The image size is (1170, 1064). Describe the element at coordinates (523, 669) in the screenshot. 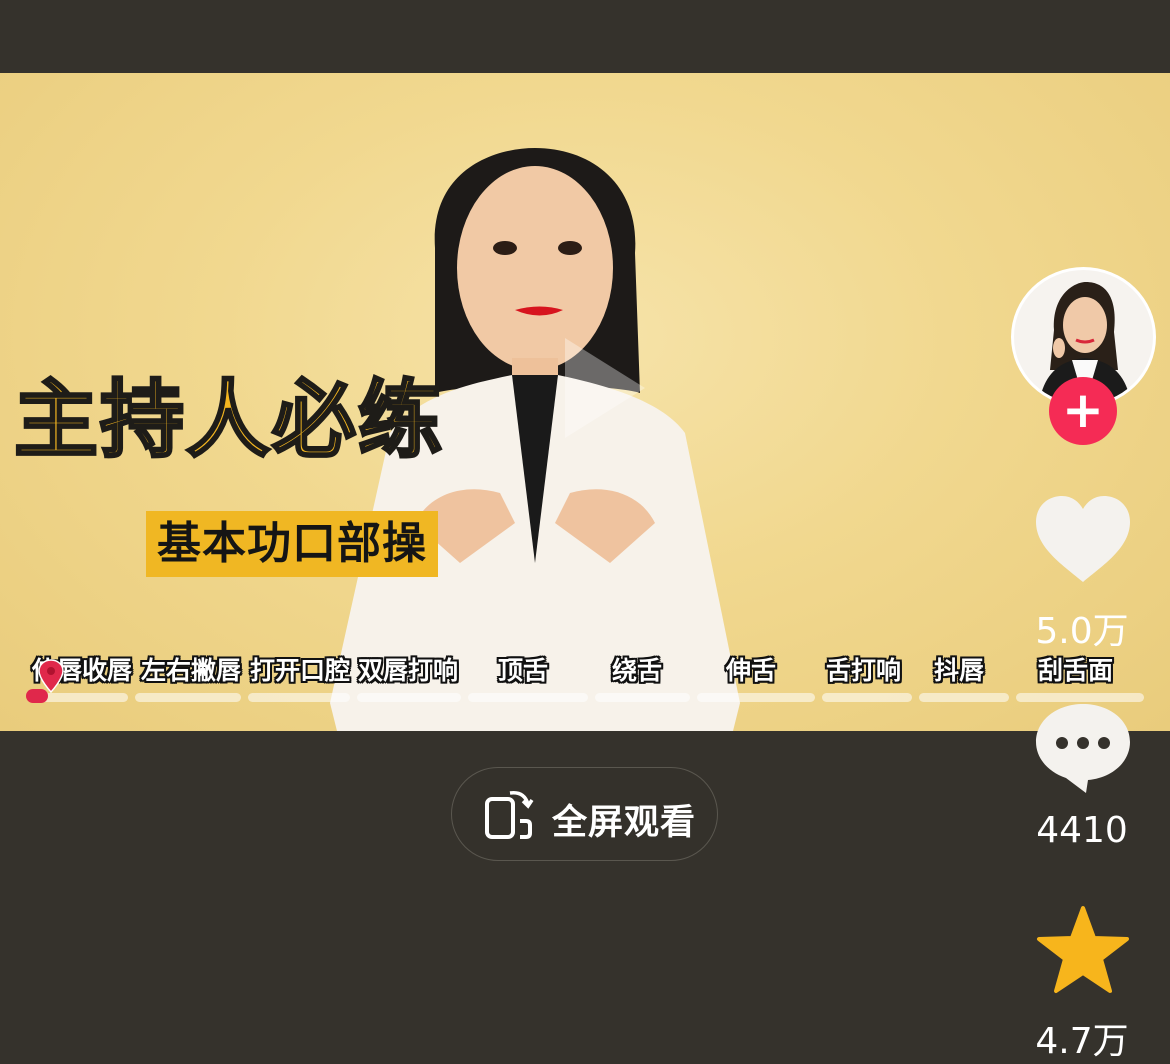

I see `chapter-label: 顶舌` at that location.